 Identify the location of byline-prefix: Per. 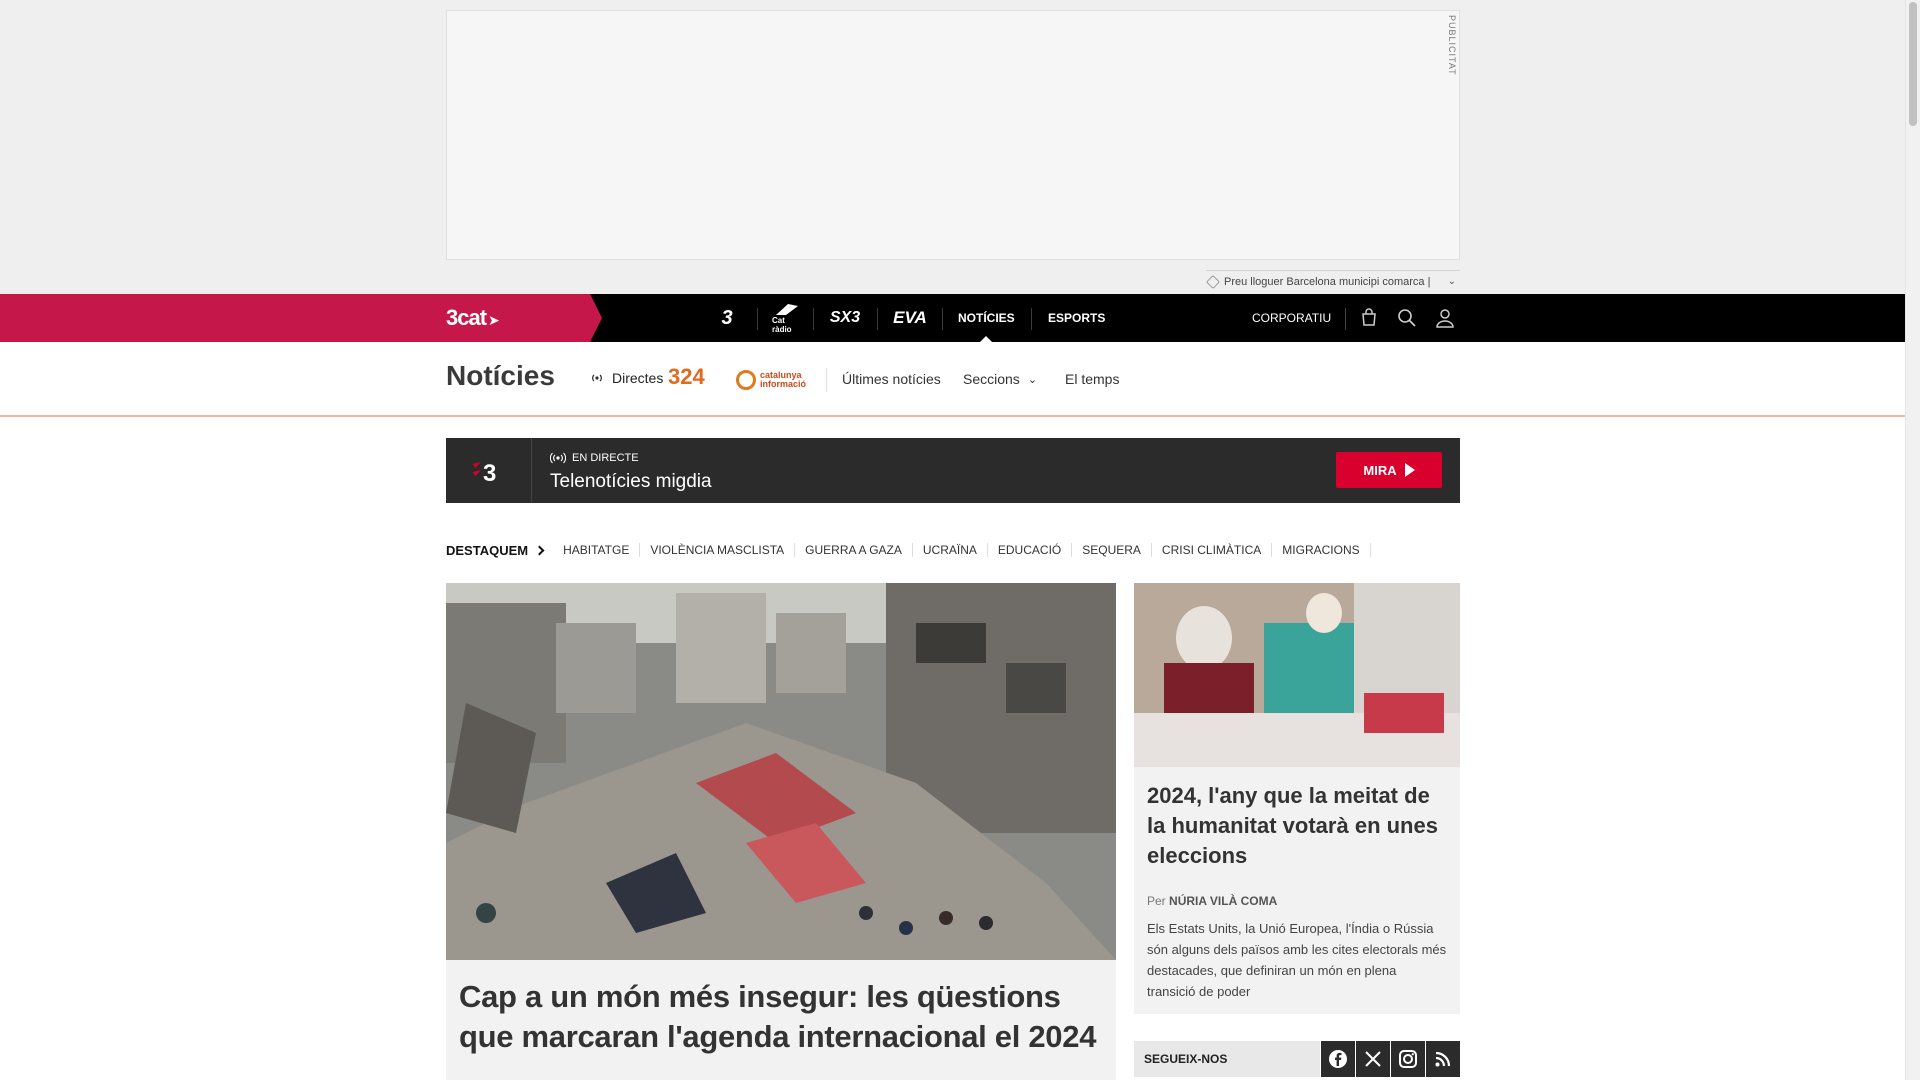
(1156, 901).